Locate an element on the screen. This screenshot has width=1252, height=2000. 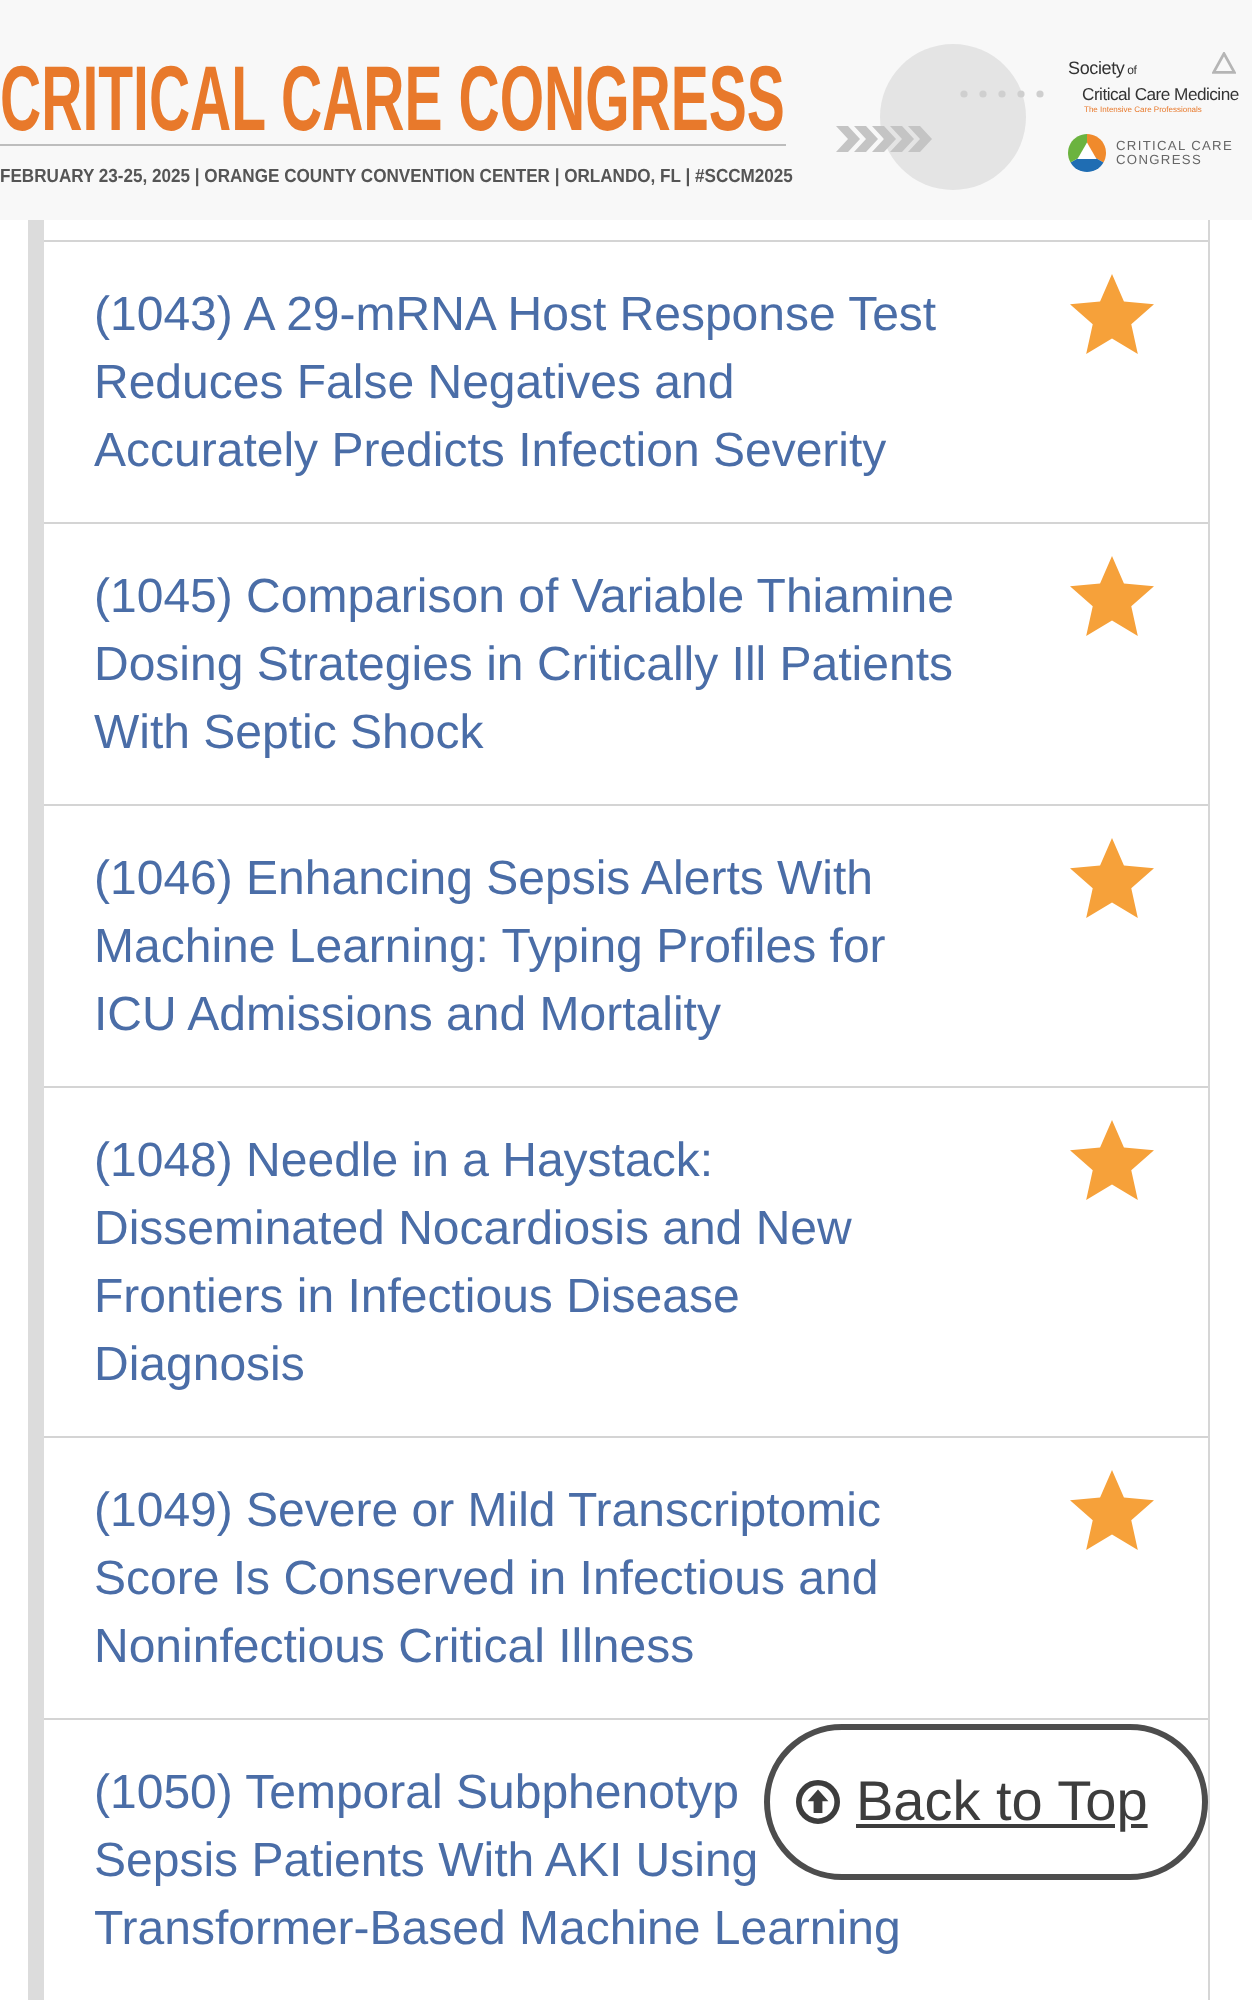
society-name: Critical Care Medicine is located at coordinates (1160, 94).